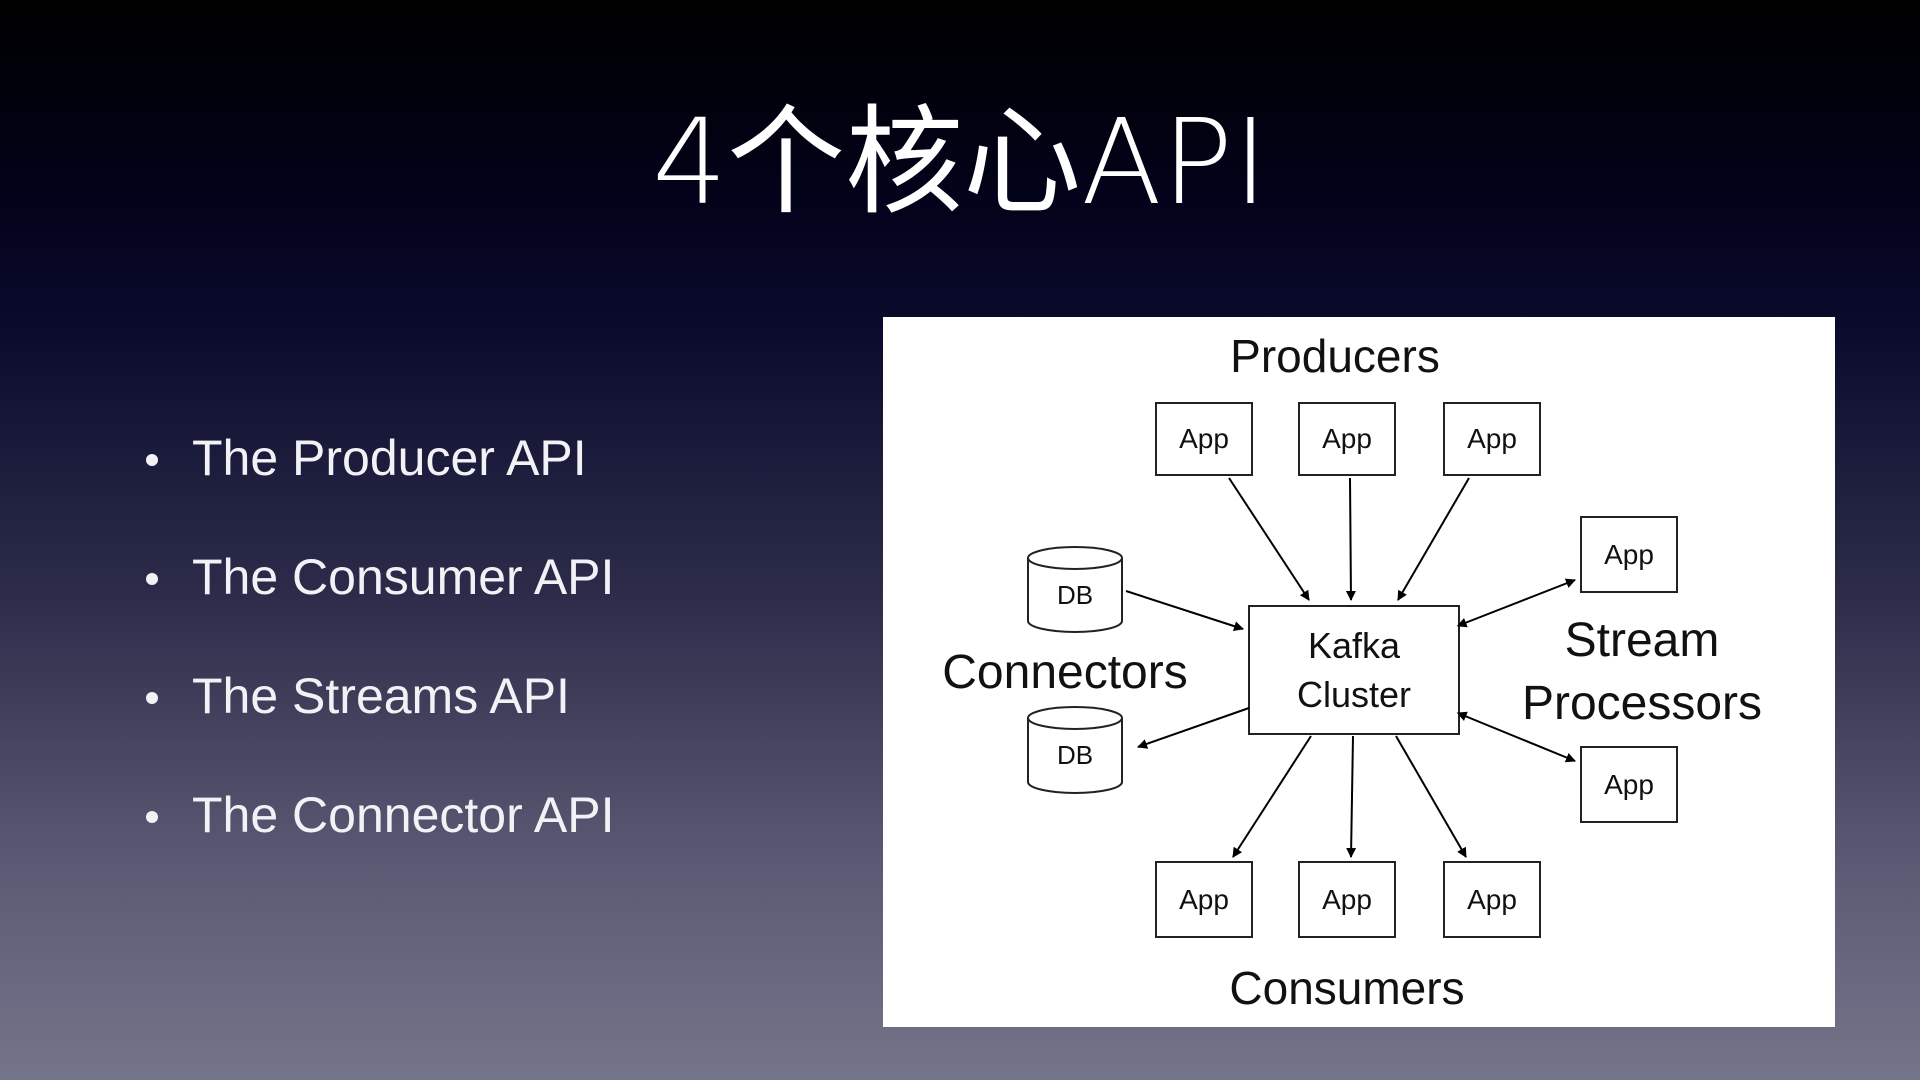 The width and height of the screenshot is (1920, 1080). Describe the element at coordinates (1354, 645) in the screenshot. I see `cluster-label-line1: Kafka` at that location.